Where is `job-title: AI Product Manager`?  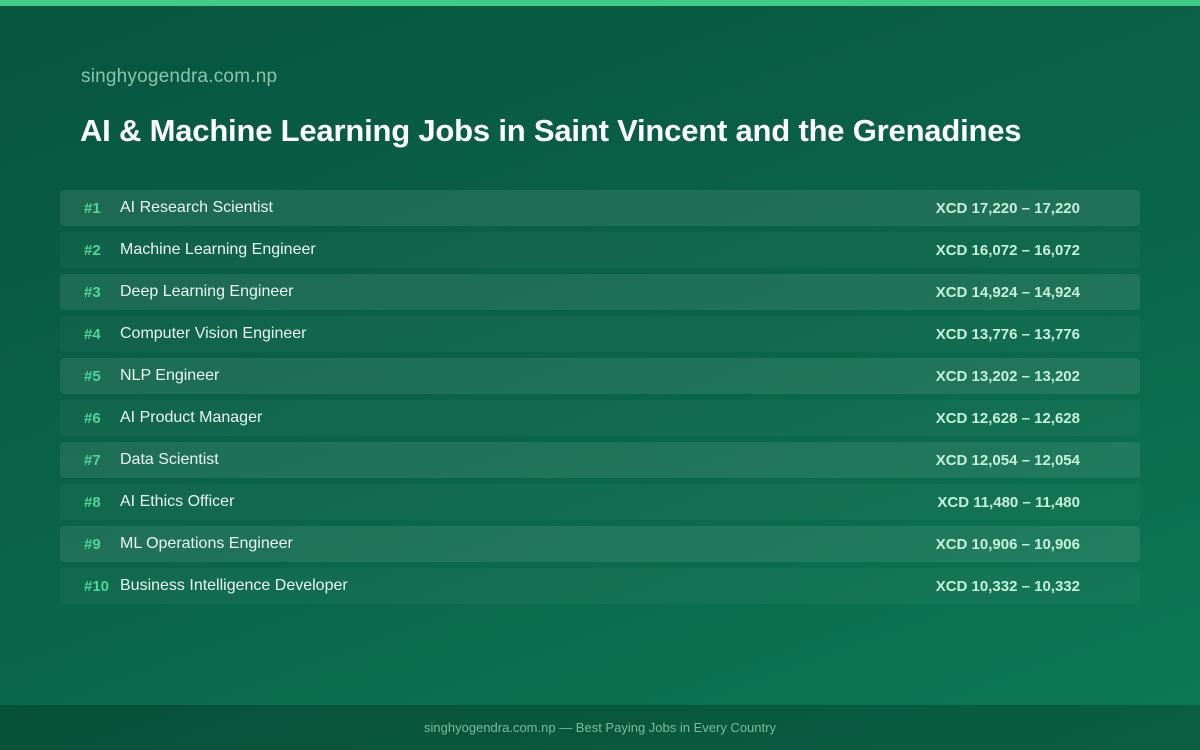
job-title: AI Product Manager is located at coordinates (191, 417).